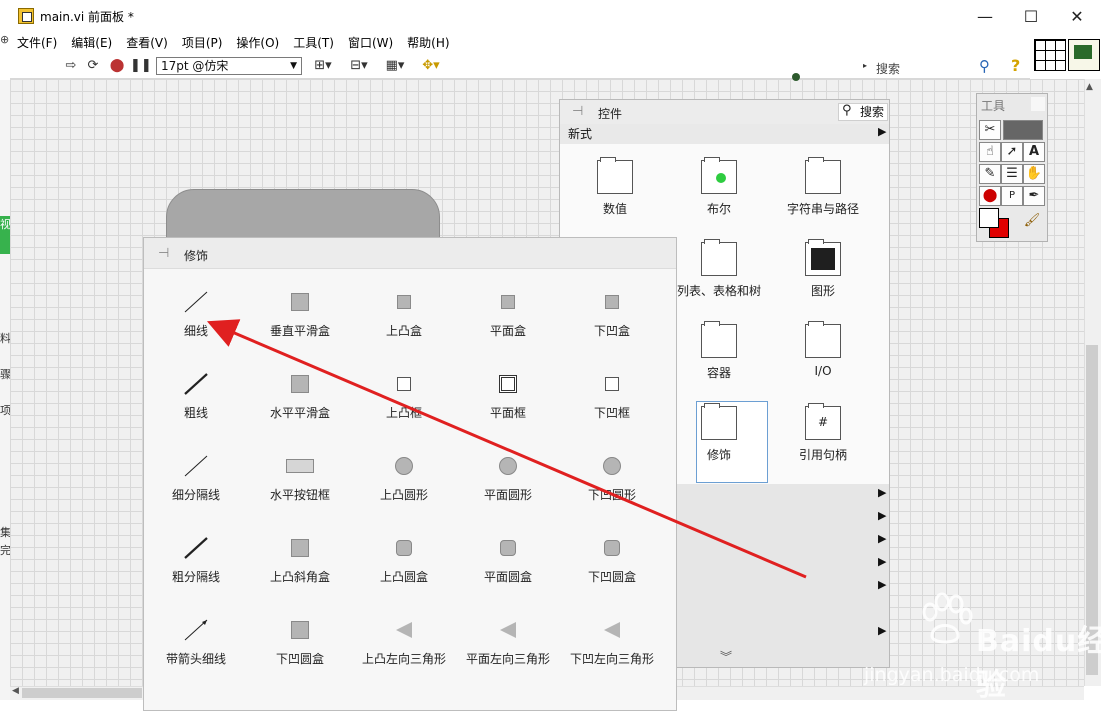  I want to click on watermark-brand: Baidu经验, so click(1042, 663).